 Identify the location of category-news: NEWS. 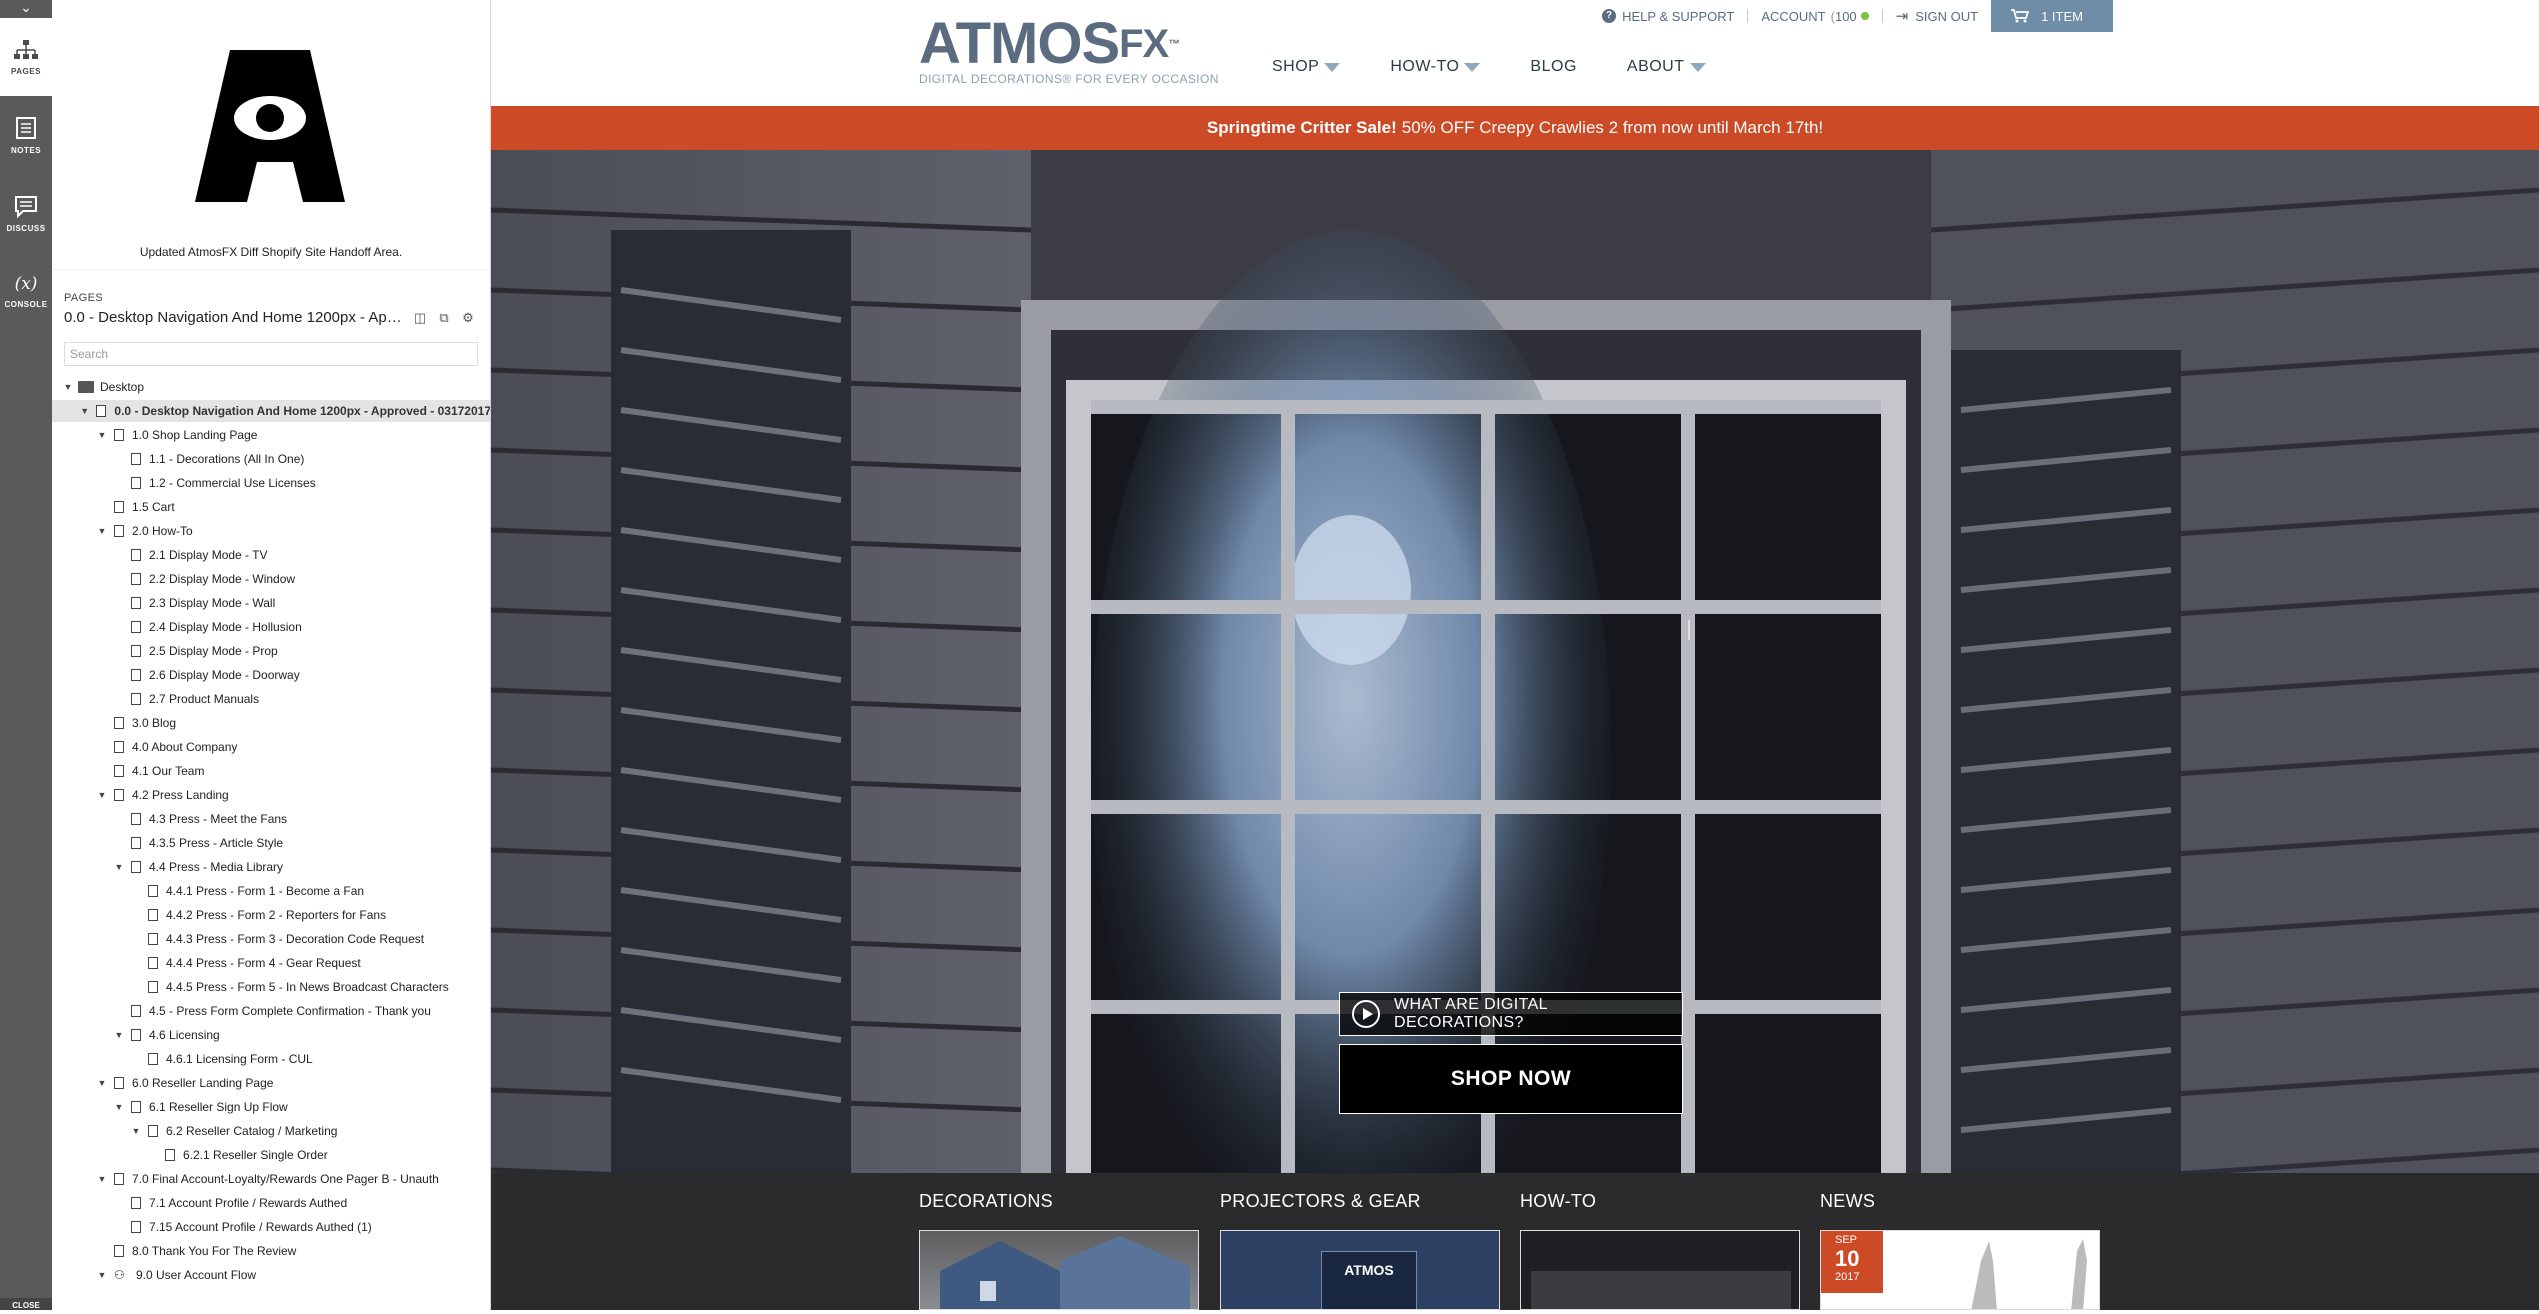
(1847, 1201).